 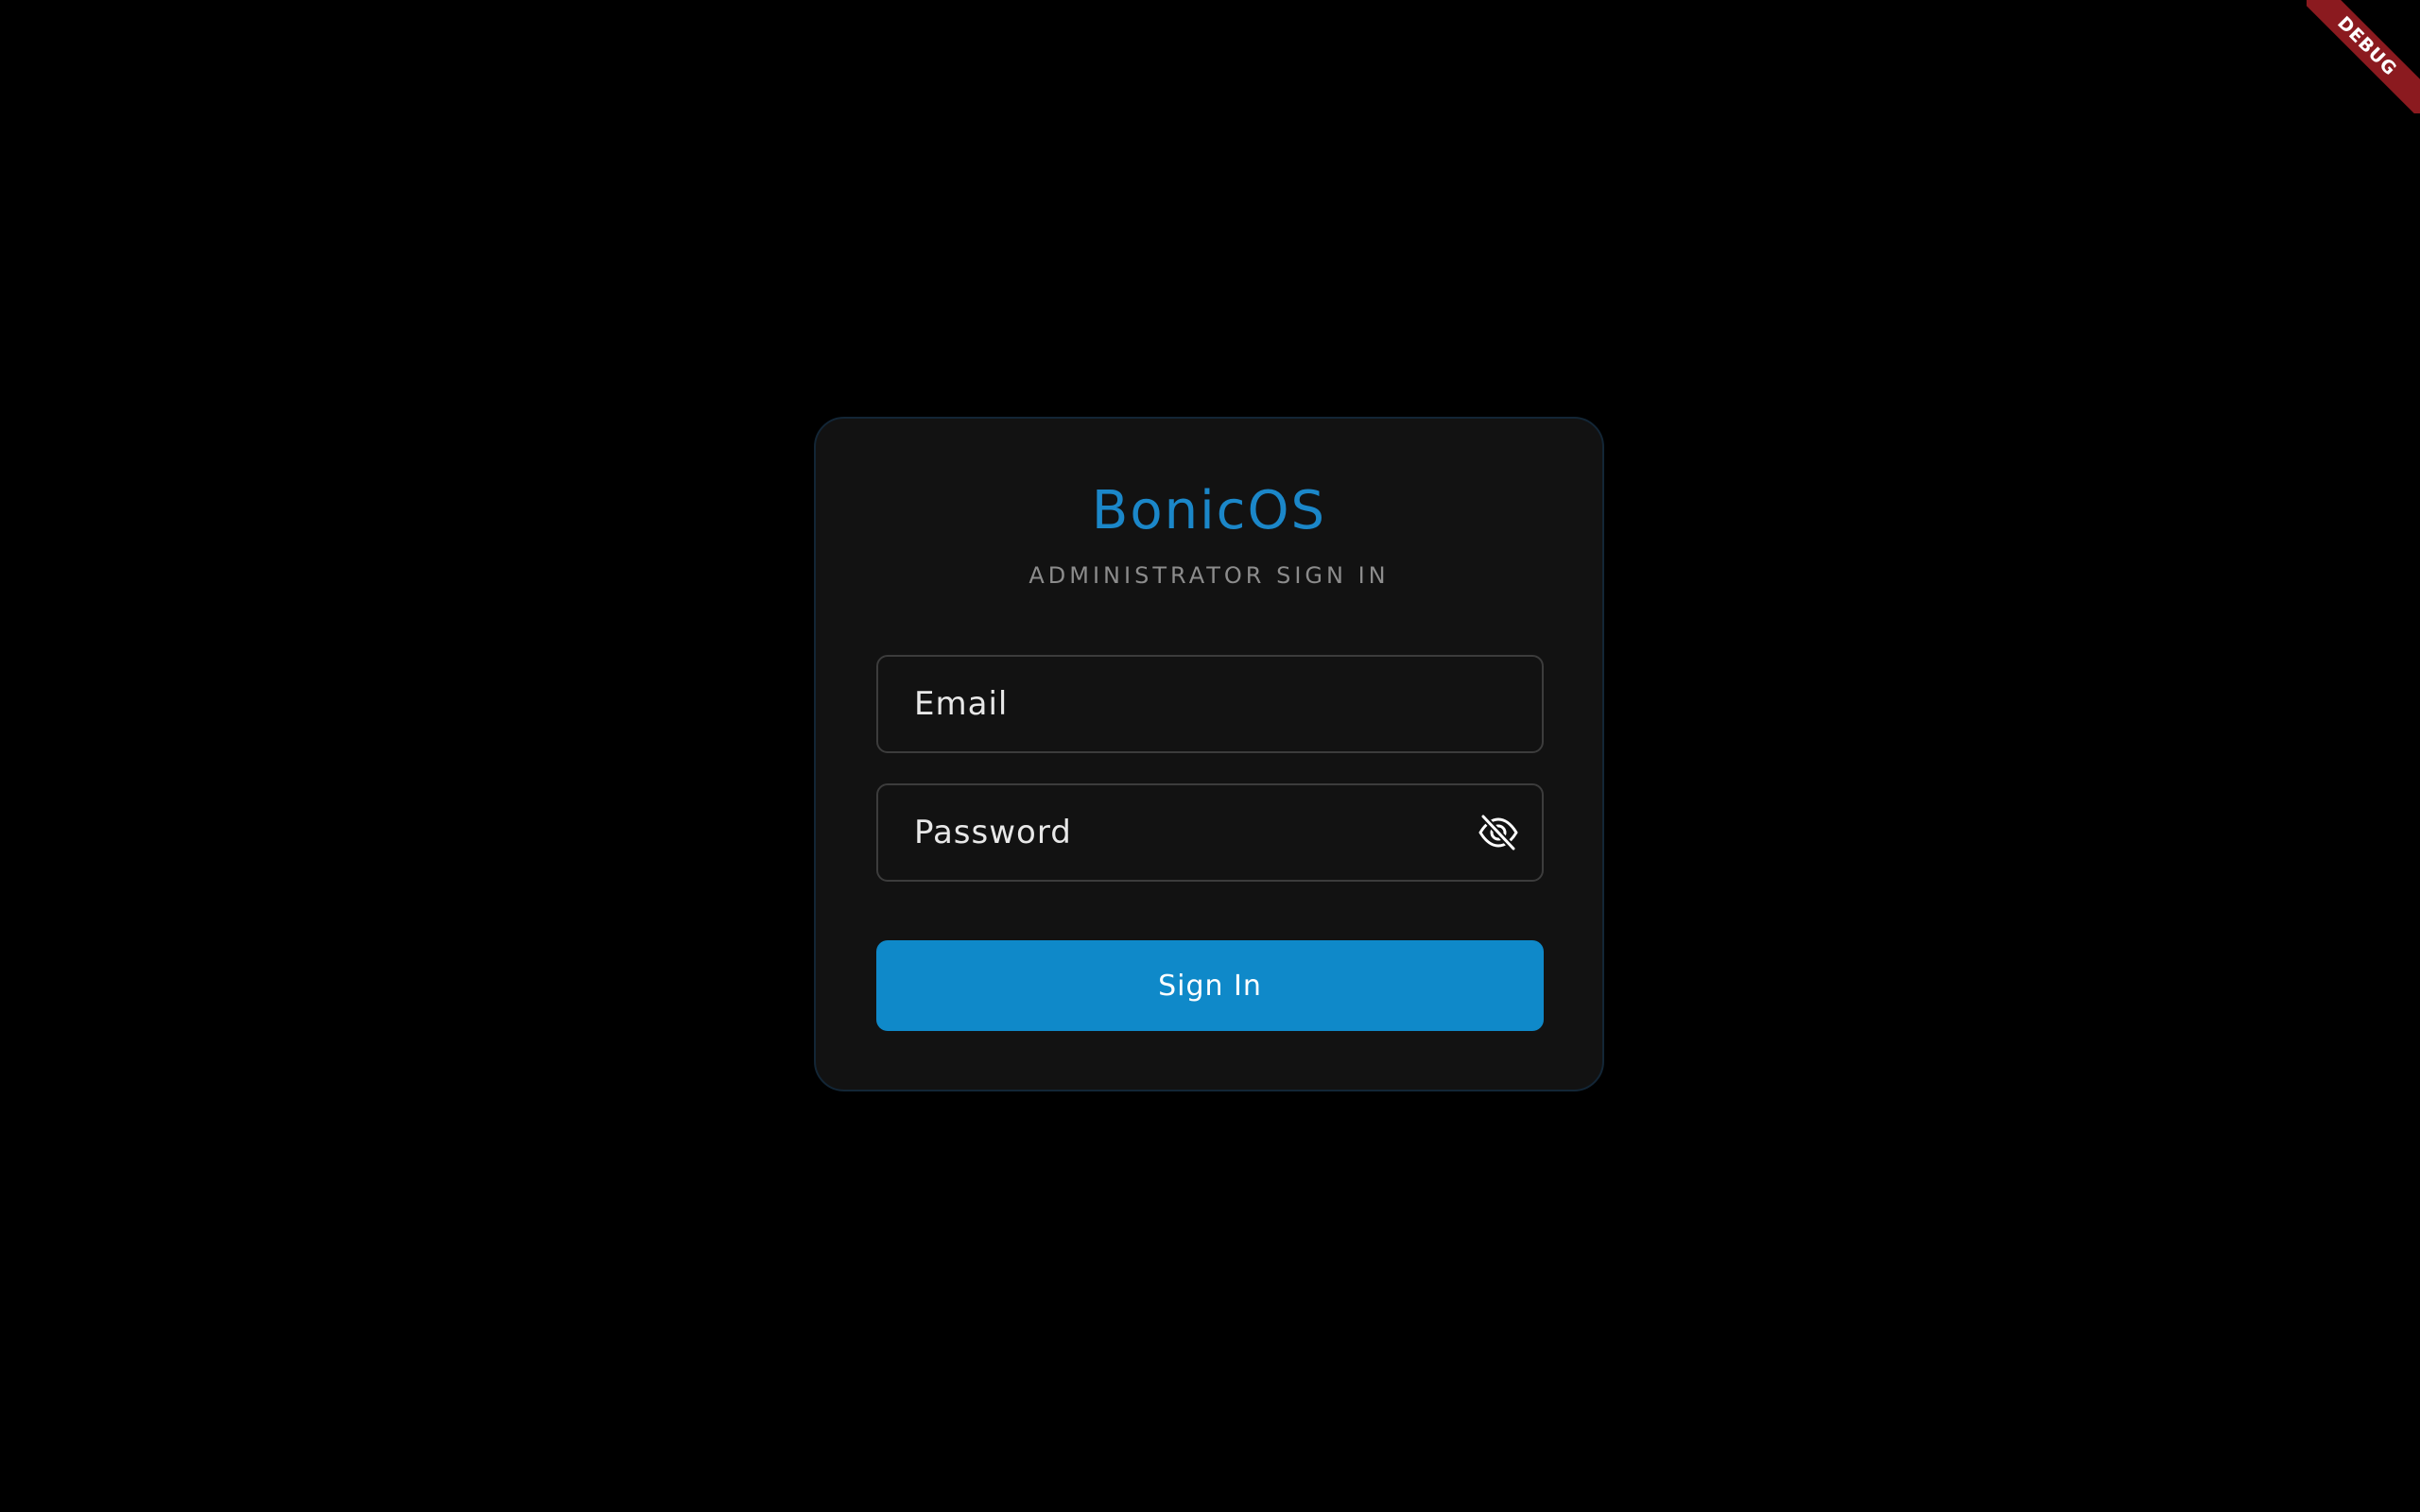 What do you see at coordinates (1209, 575) in the screenshot?
I see `page-subtitle: ADMINISTRATOR SIGN IN` at bounding box center [1209, 575].